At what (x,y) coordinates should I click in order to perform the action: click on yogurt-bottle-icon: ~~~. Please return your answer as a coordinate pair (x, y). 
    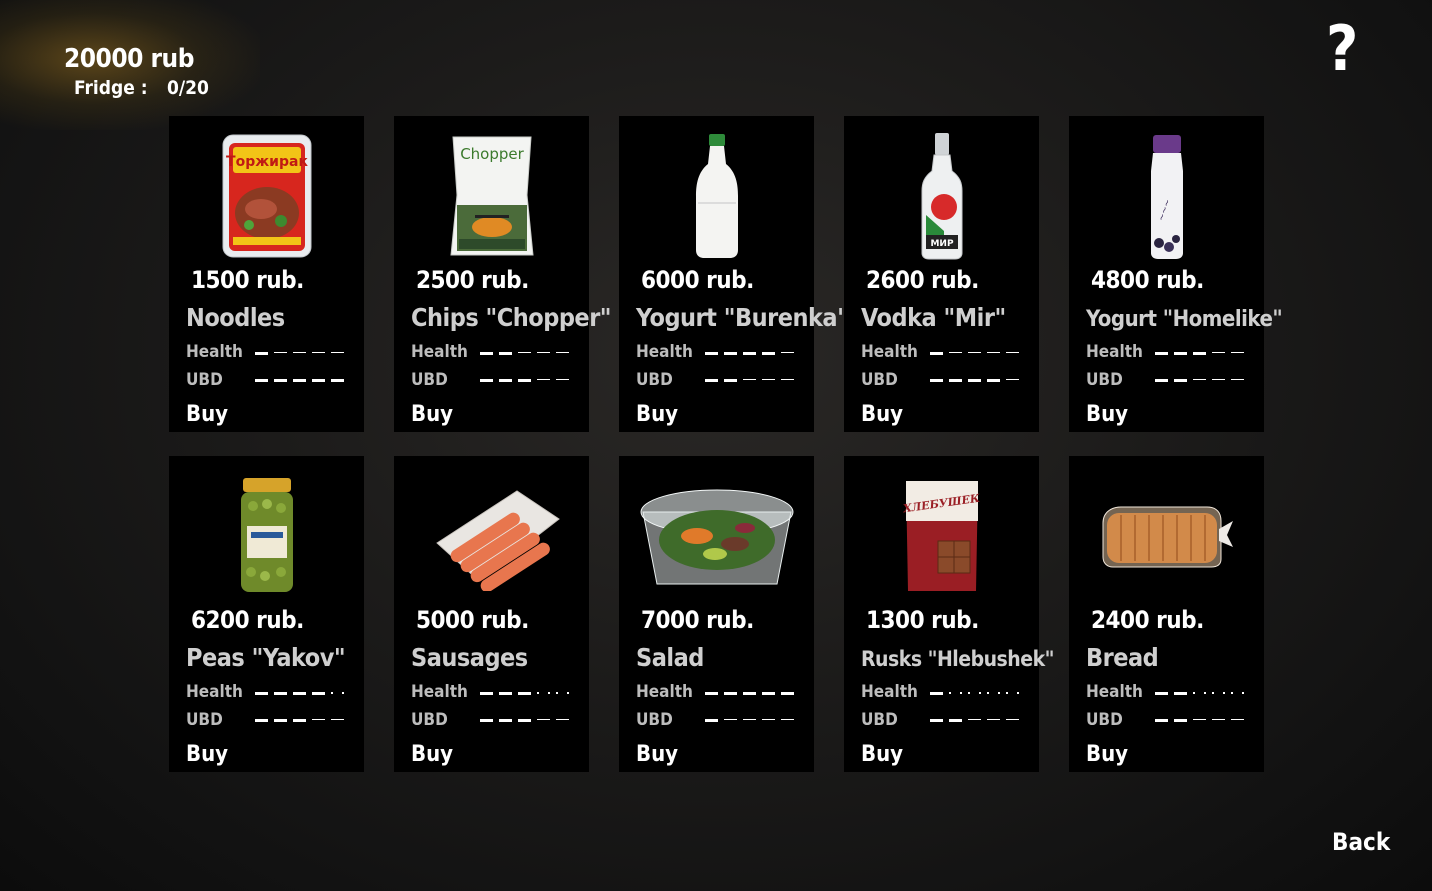
    Looking at the image, I should click on (1166, 196).